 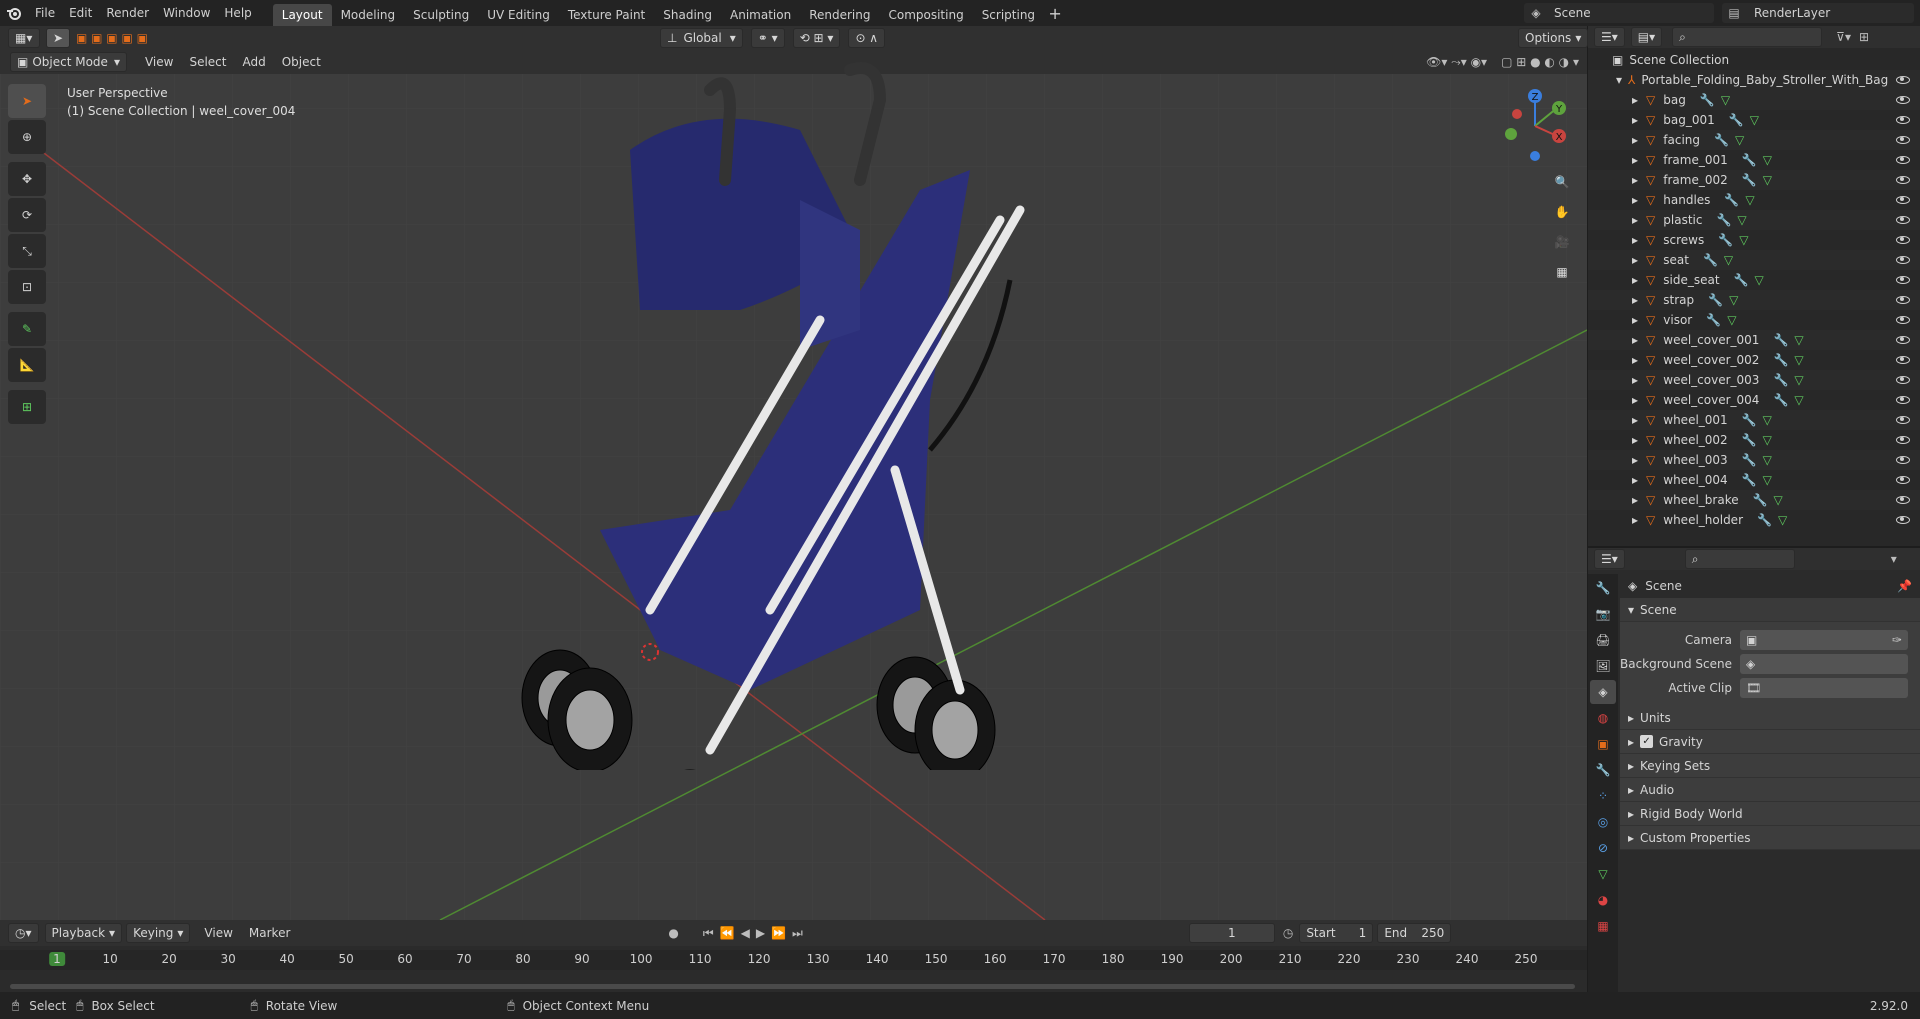 I want to click on units-panel-header: ▸ Units, so click(x=1770, y=718).